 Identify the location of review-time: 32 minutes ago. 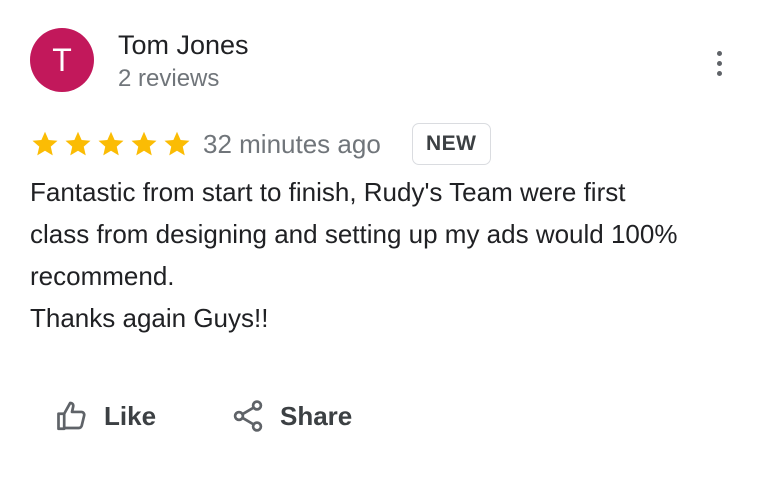
(292, 144).